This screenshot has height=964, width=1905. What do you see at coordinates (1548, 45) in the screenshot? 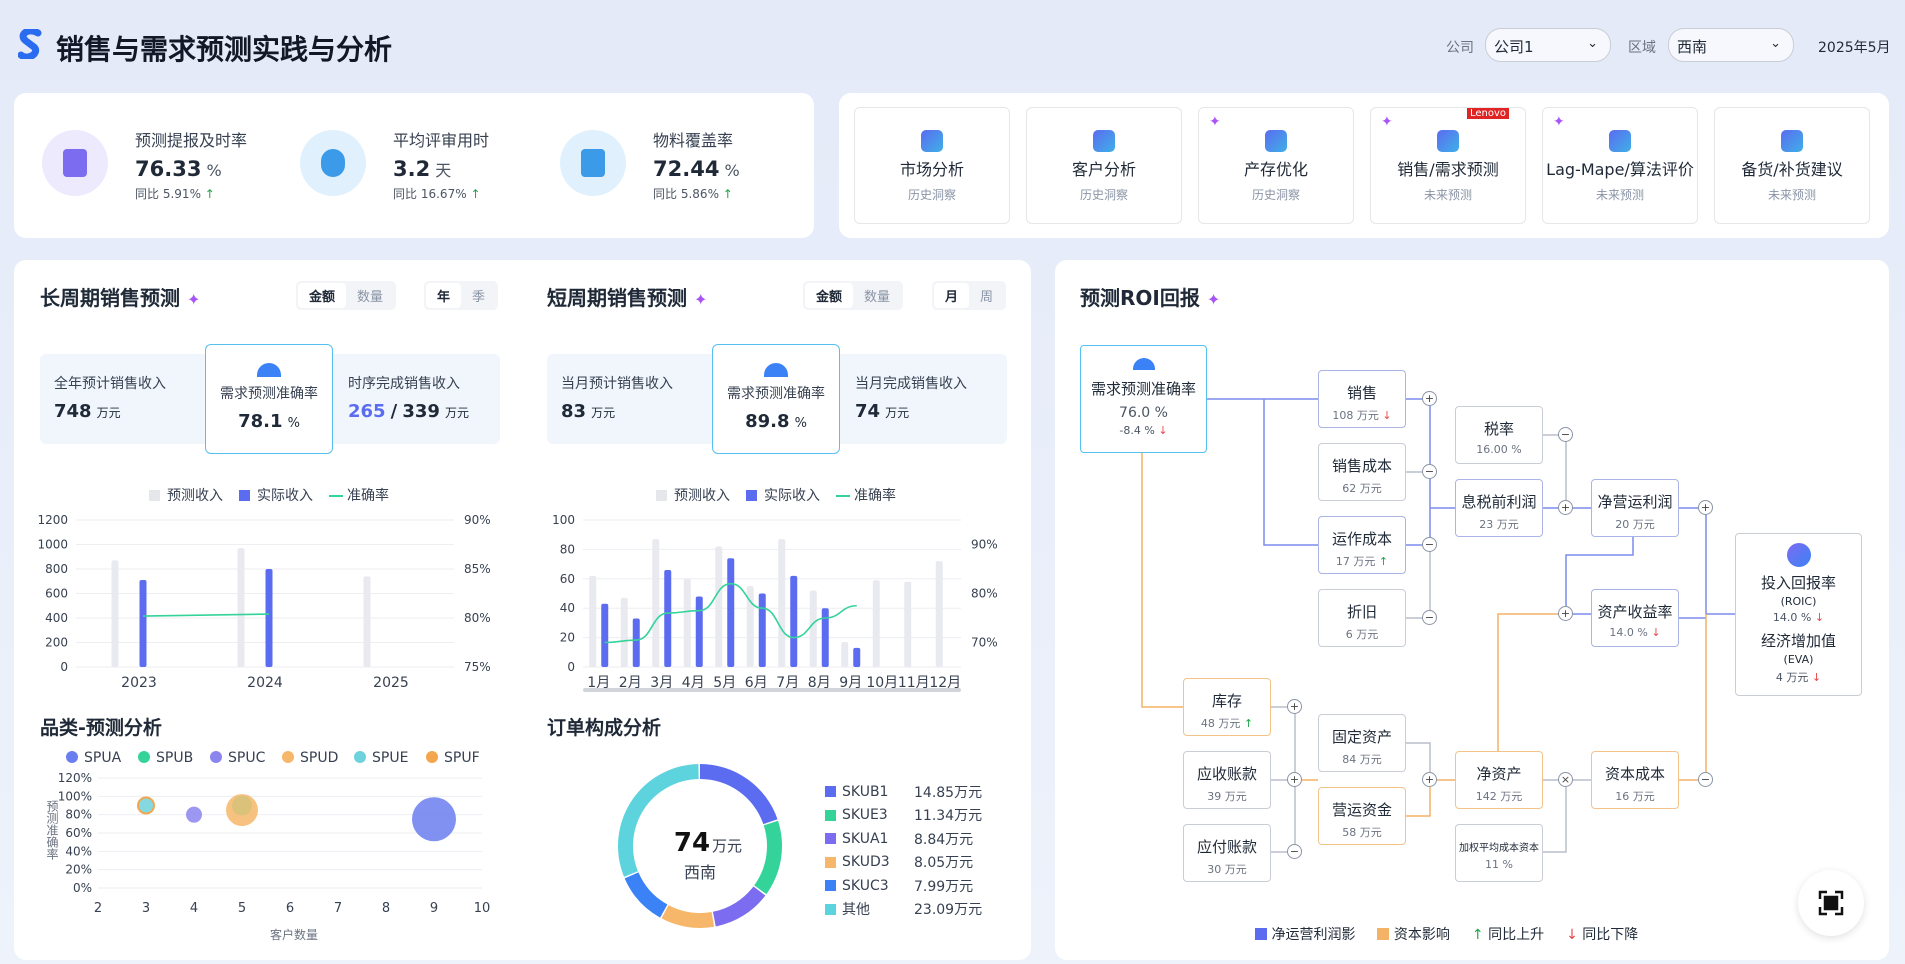
I see `company-select: 公司1 ⌄` at bounding box center [1548, 45].